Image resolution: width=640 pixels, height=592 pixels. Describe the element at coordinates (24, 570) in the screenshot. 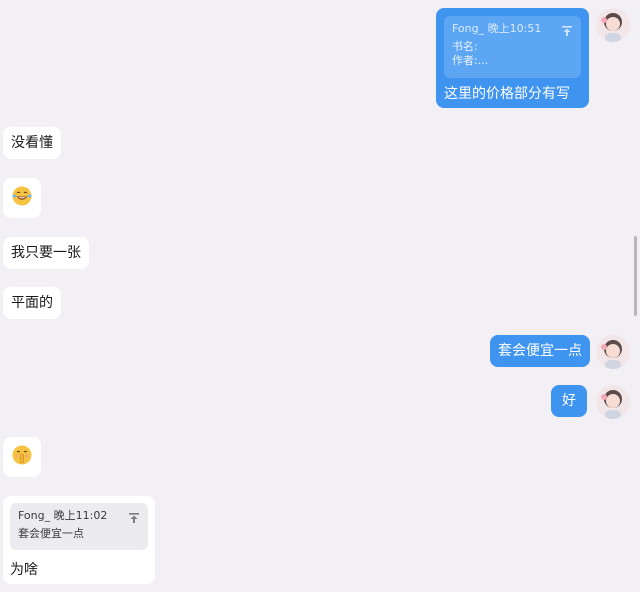

I see `message-text: 为啥` at that location.